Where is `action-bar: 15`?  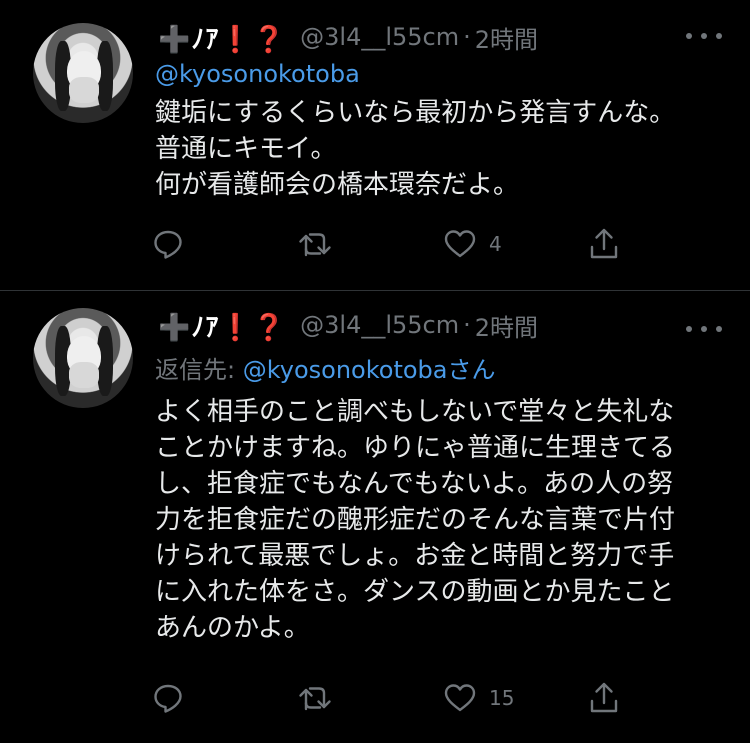
action-bar: 15 is located at coordinates (392, 698).